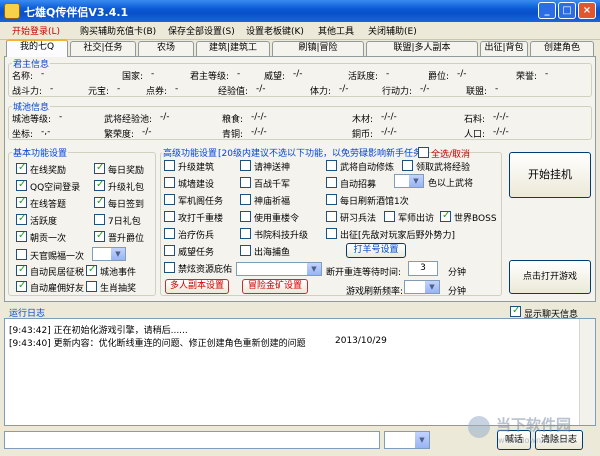 The width and height of the screenshot is (600, 456). I want to click on resource-select: ▼, so click(279, 269).